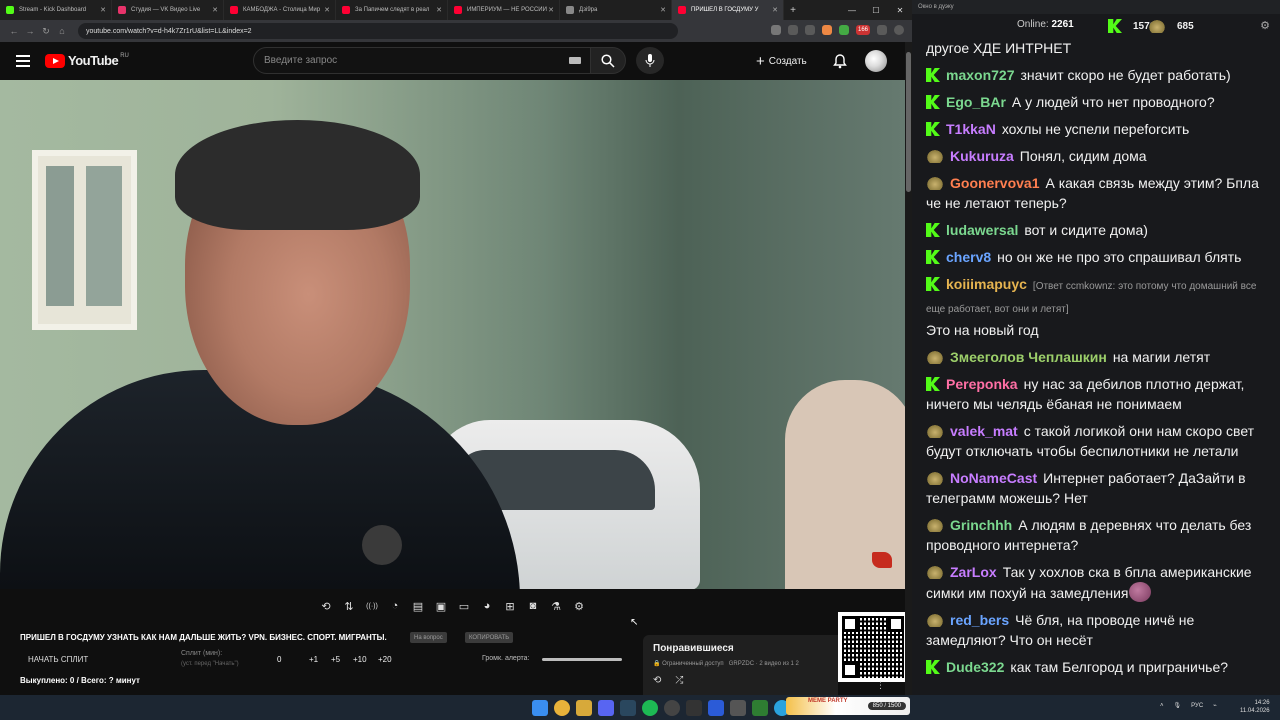 The width and height of the screenshot is (1280, 720). Describe the element at coordinates (793, 10) in the screenshot. I see `new-tab-button: +` at that location.